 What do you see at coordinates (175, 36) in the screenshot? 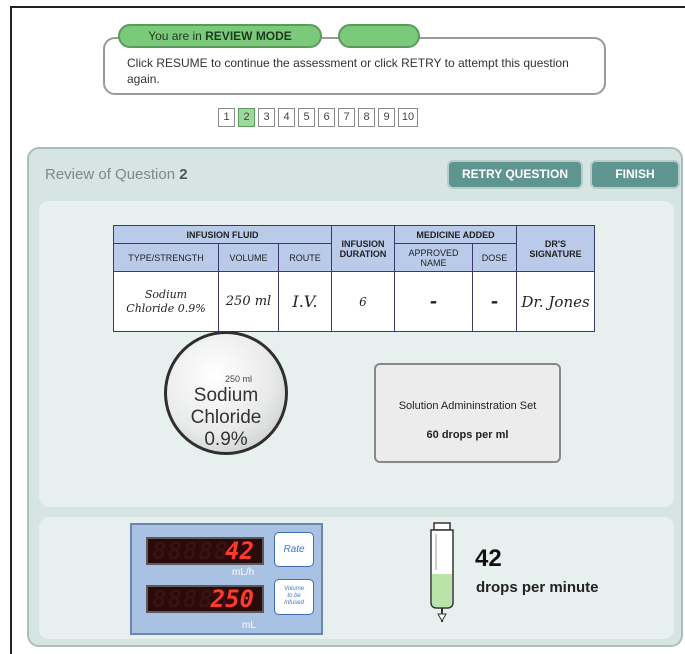
I see `review-mode-prefix: You are in` at bounding box center [175, 36].